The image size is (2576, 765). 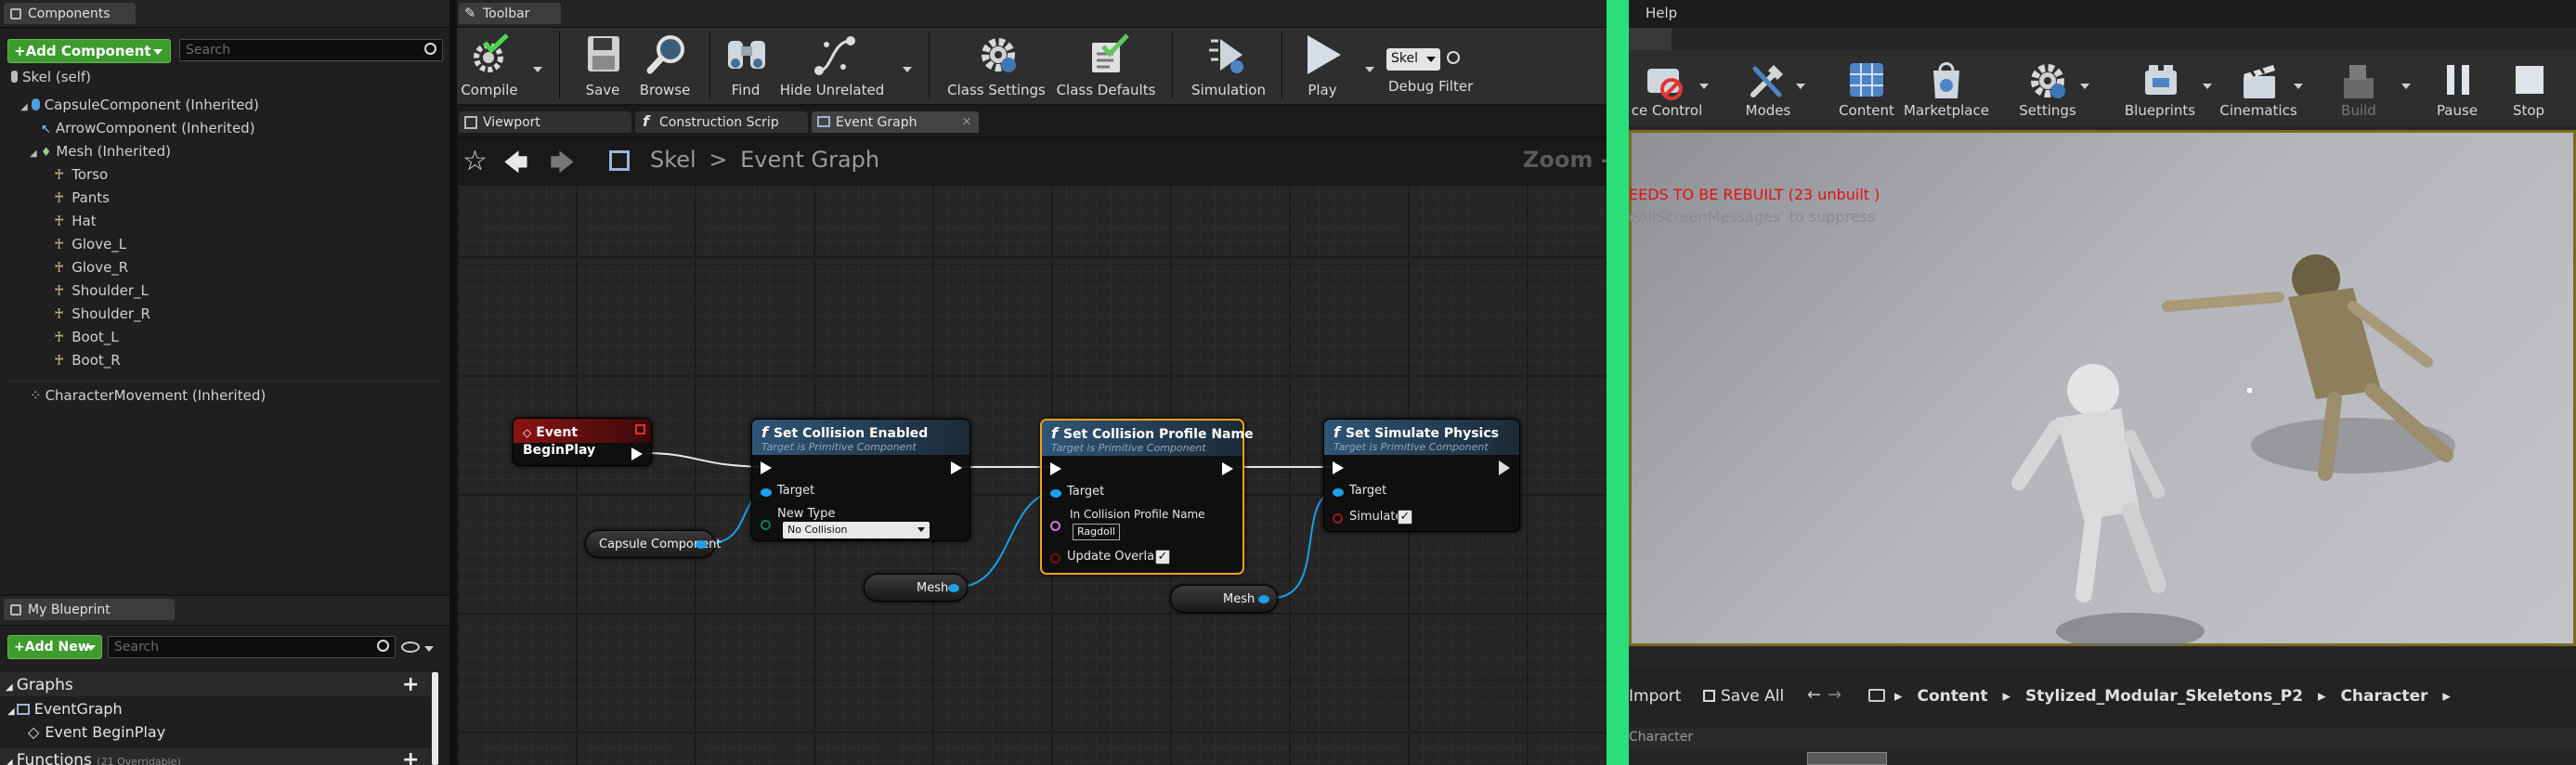 I want to click on asset-thumbnail, so click(x=1847, y=758).